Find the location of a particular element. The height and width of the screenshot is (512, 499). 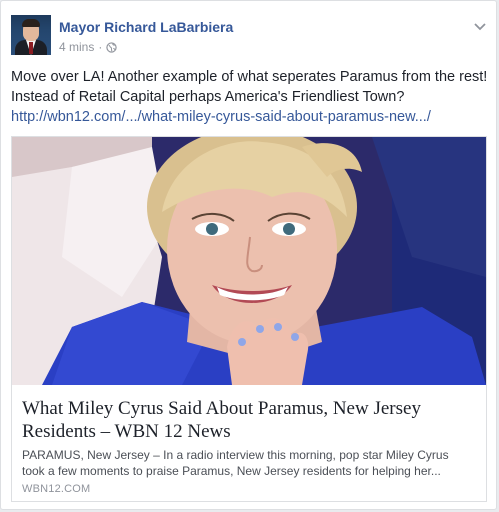

author-name-link: Mayor Richard LaBarbiera is located at coordinates (146, 27).